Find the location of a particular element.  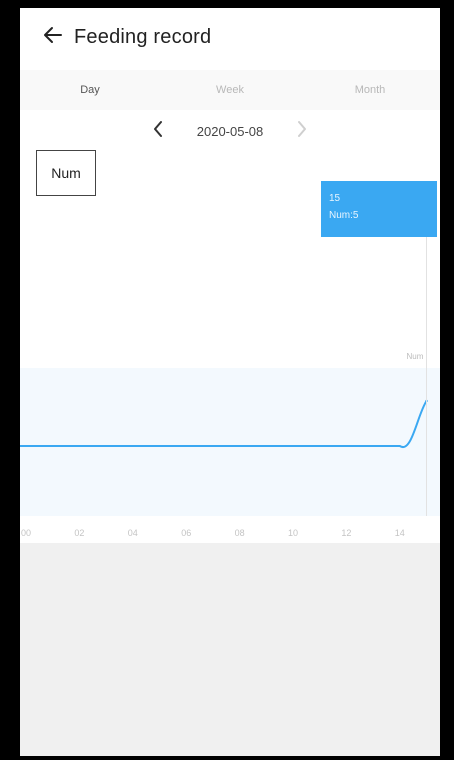

x-tick-label: 08 is located at coordinates (240, 533).